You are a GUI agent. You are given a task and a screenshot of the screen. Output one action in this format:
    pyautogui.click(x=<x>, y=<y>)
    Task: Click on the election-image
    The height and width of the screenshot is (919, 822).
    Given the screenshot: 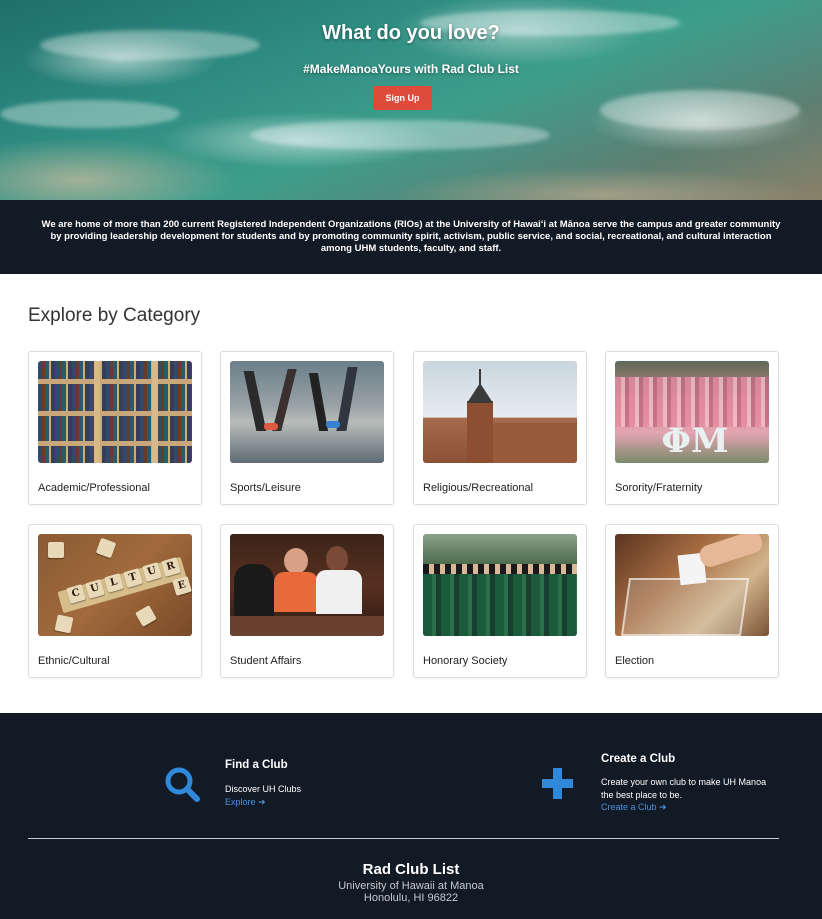 What is the action you would take?
    pyautogui.click(x=692, y=585)
    